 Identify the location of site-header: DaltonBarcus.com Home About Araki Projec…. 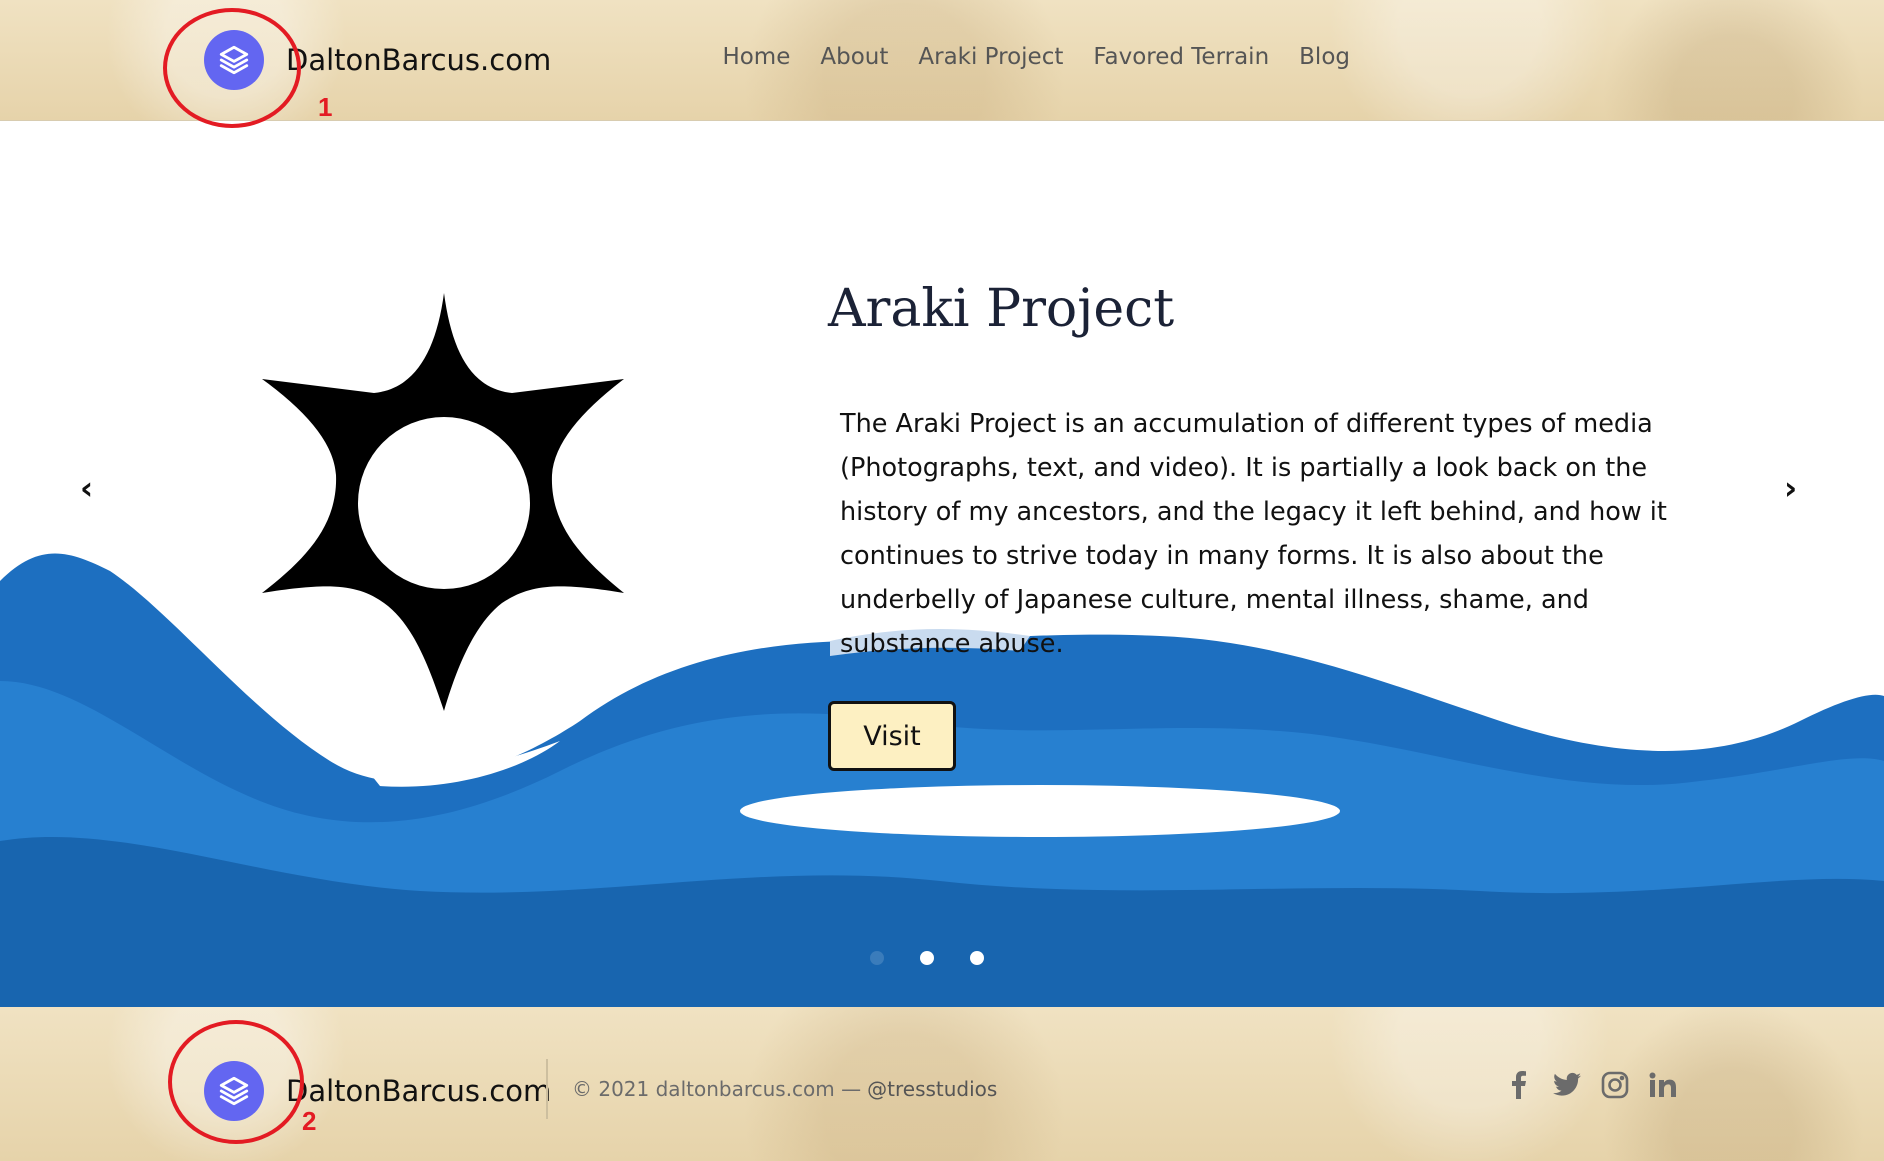
(942, 60).